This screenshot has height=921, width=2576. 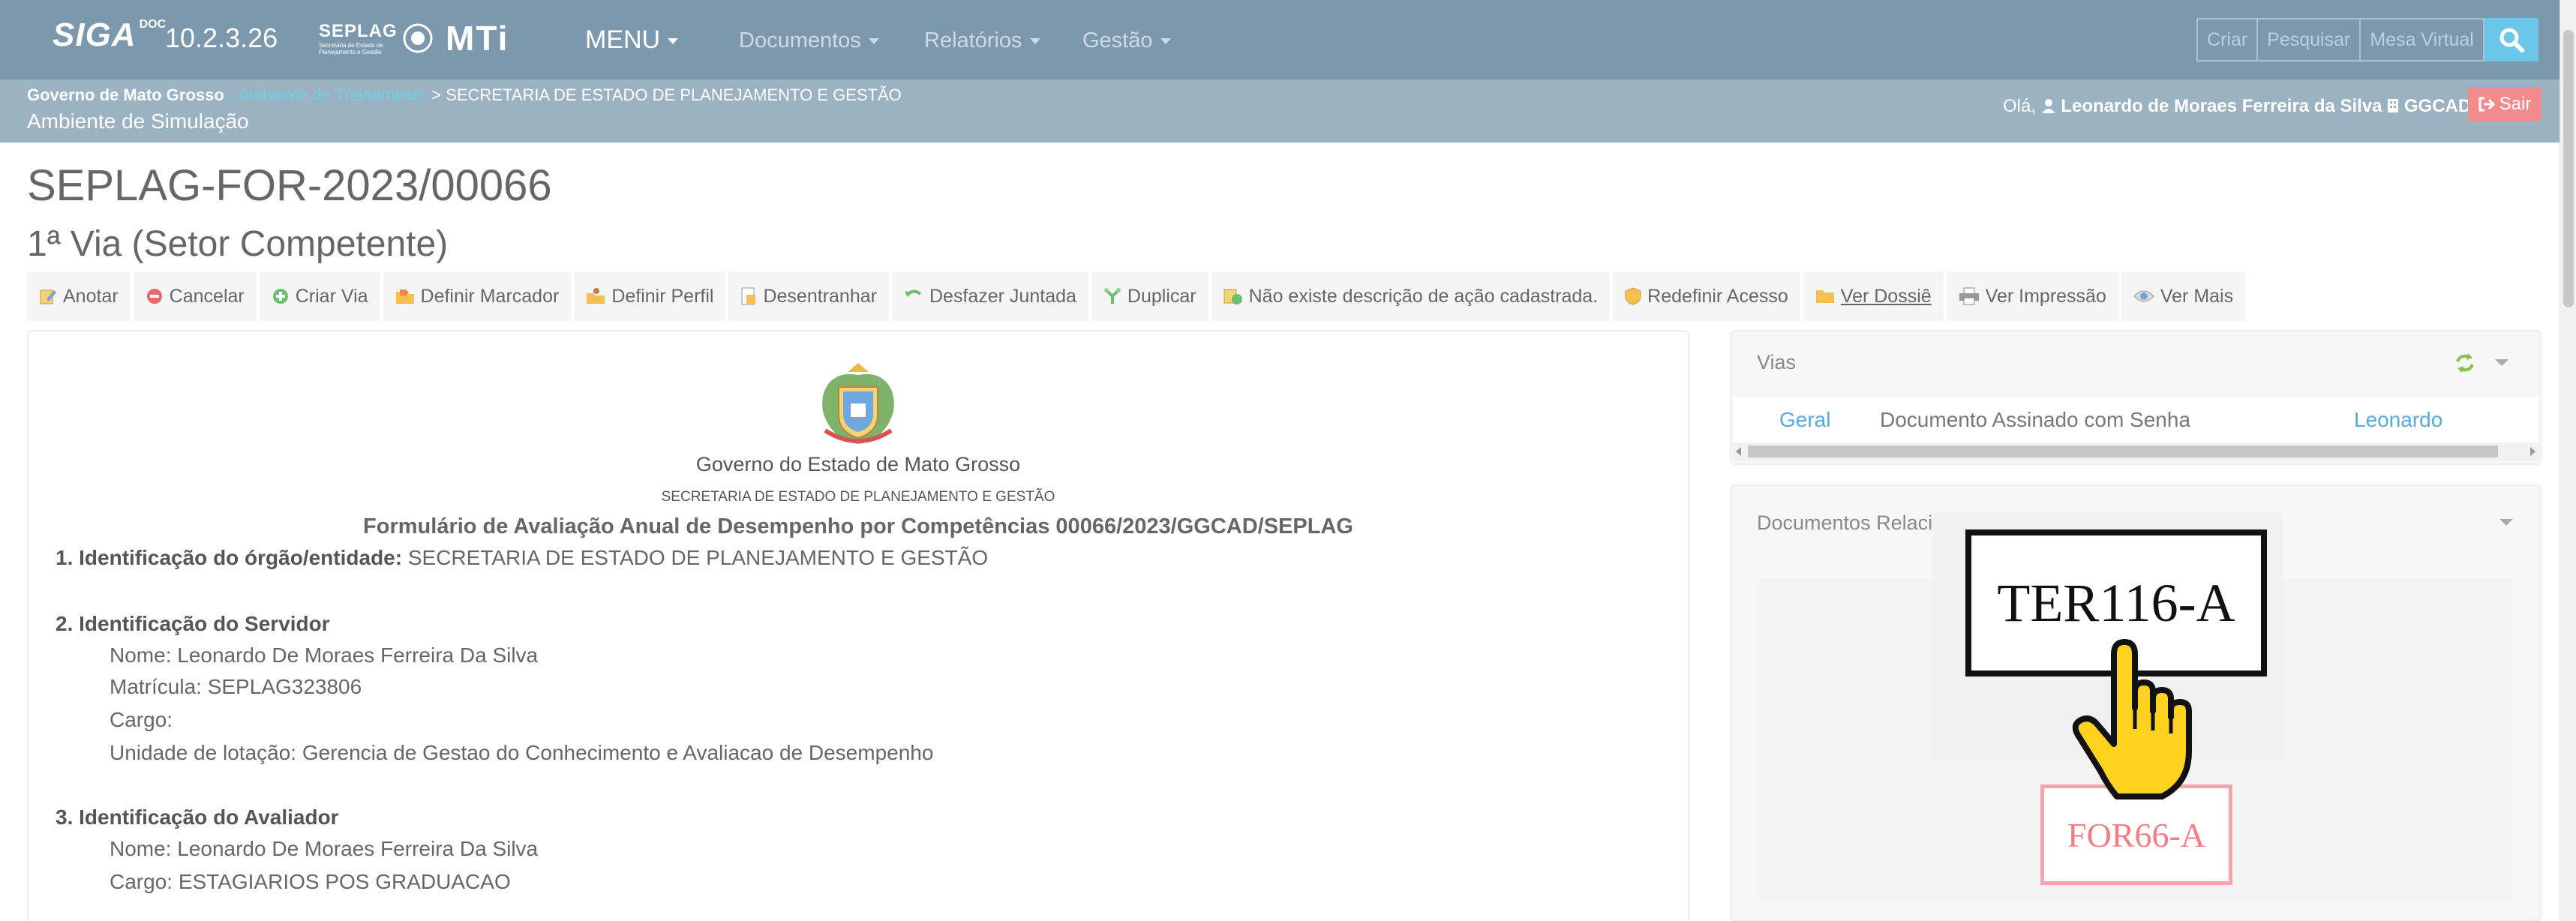 What do you see at coordinates (913, 293) in the screenshot?
I see `undo-icon` at bounding box center [913, 293].